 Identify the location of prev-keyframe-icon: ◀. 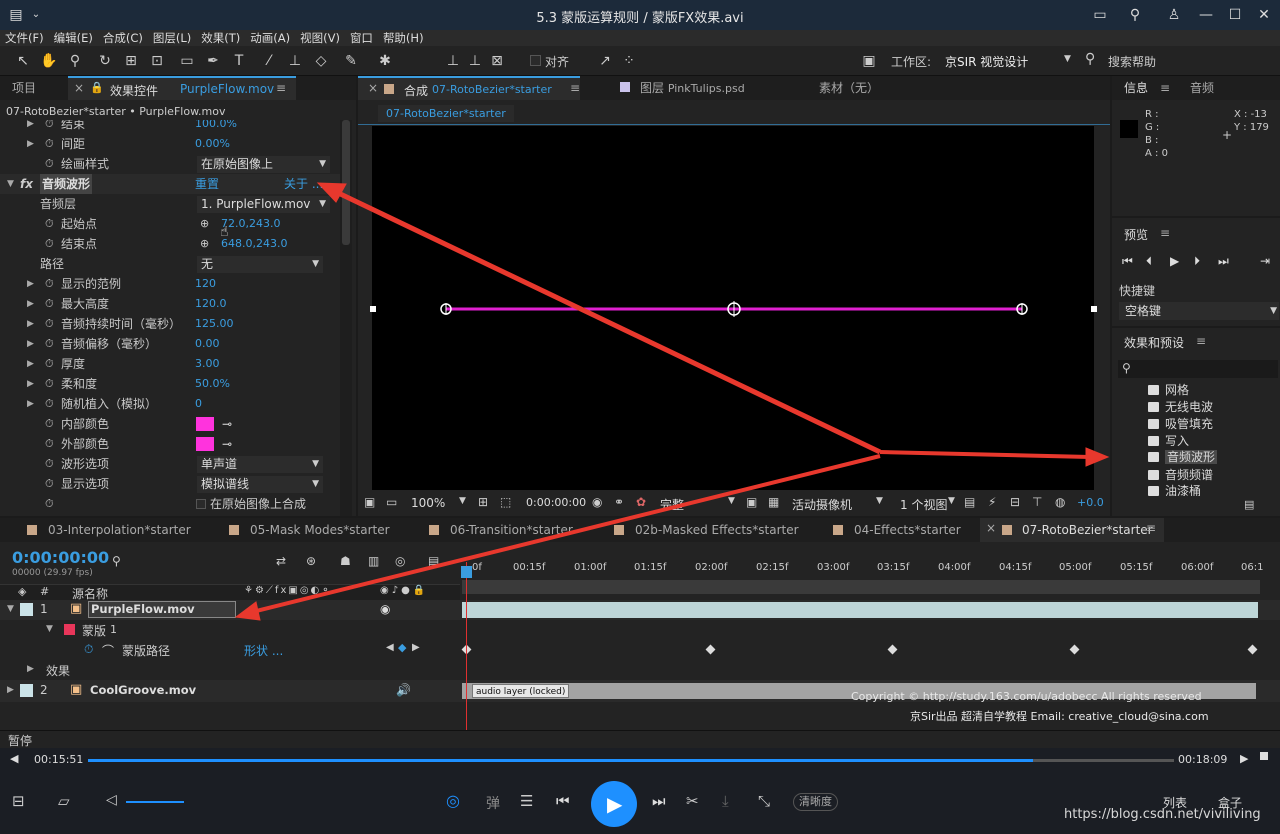
(390, 647).